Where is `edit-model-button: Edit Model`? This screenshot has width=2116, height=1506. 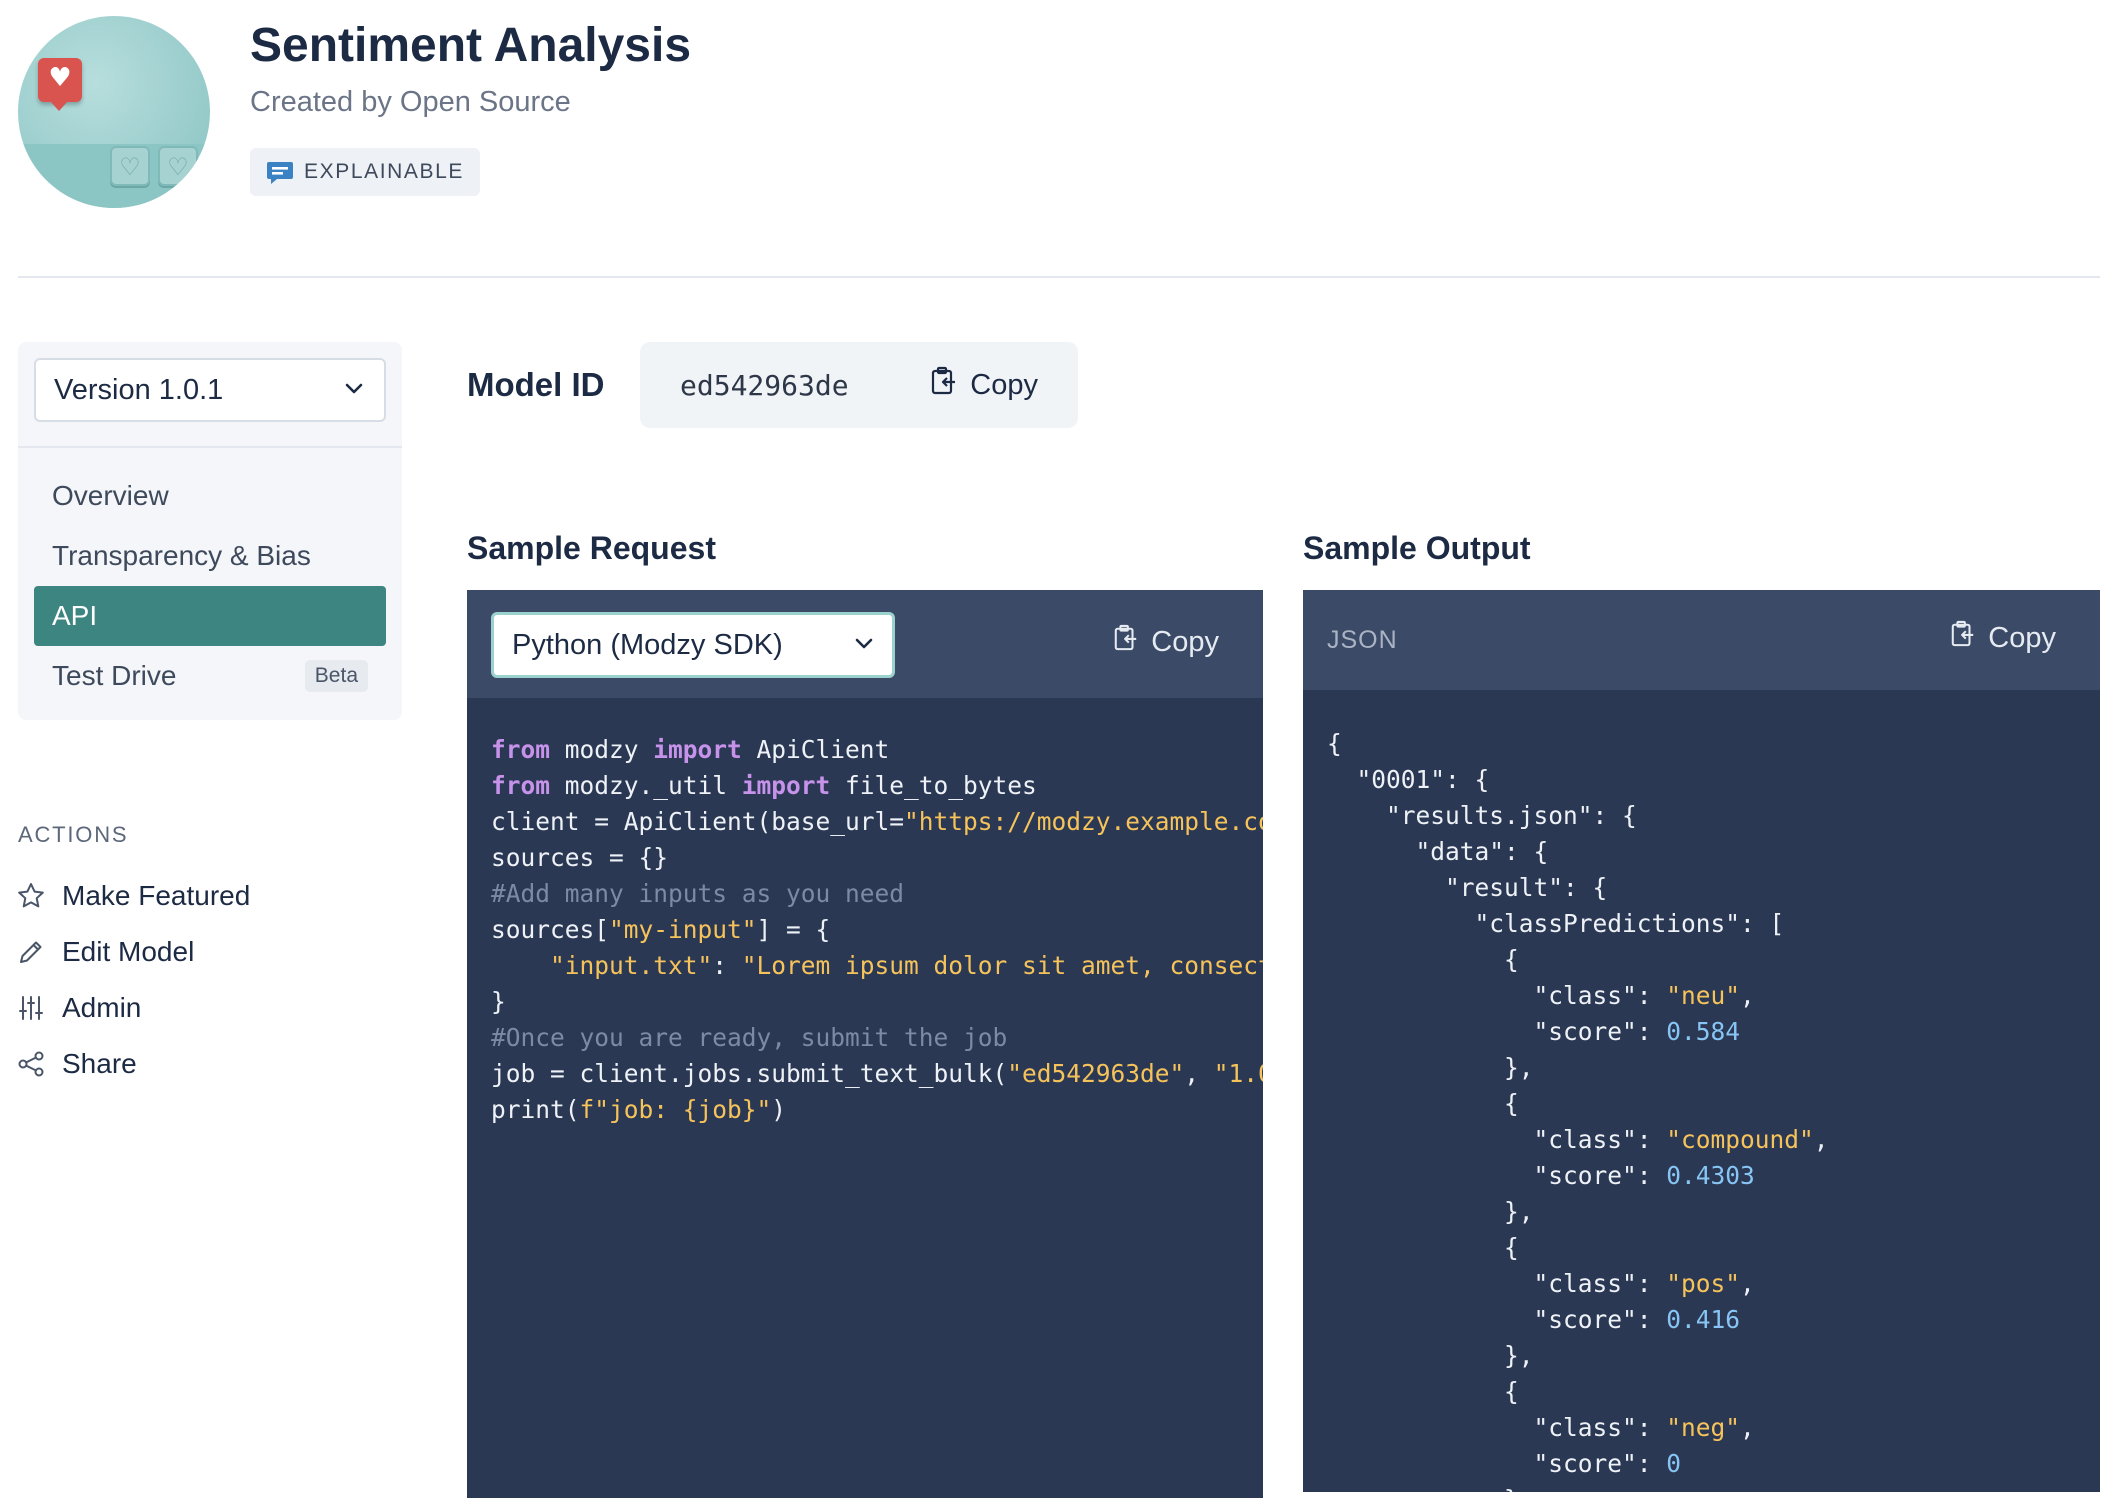 edit-model-button: Edit Model is located at coordinates (105, 952).